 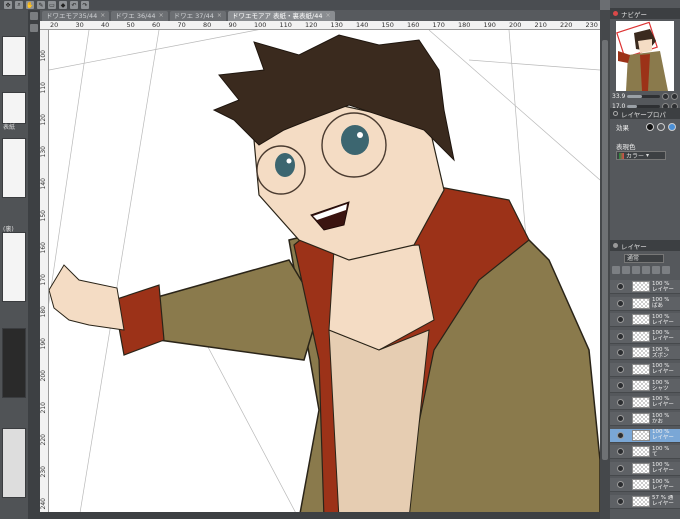 What do you see at coordinates (197, 16) in the screenshot?
I see `tab-page-37: ドワエ 37/44 ×` at bounding box center [197, 16].